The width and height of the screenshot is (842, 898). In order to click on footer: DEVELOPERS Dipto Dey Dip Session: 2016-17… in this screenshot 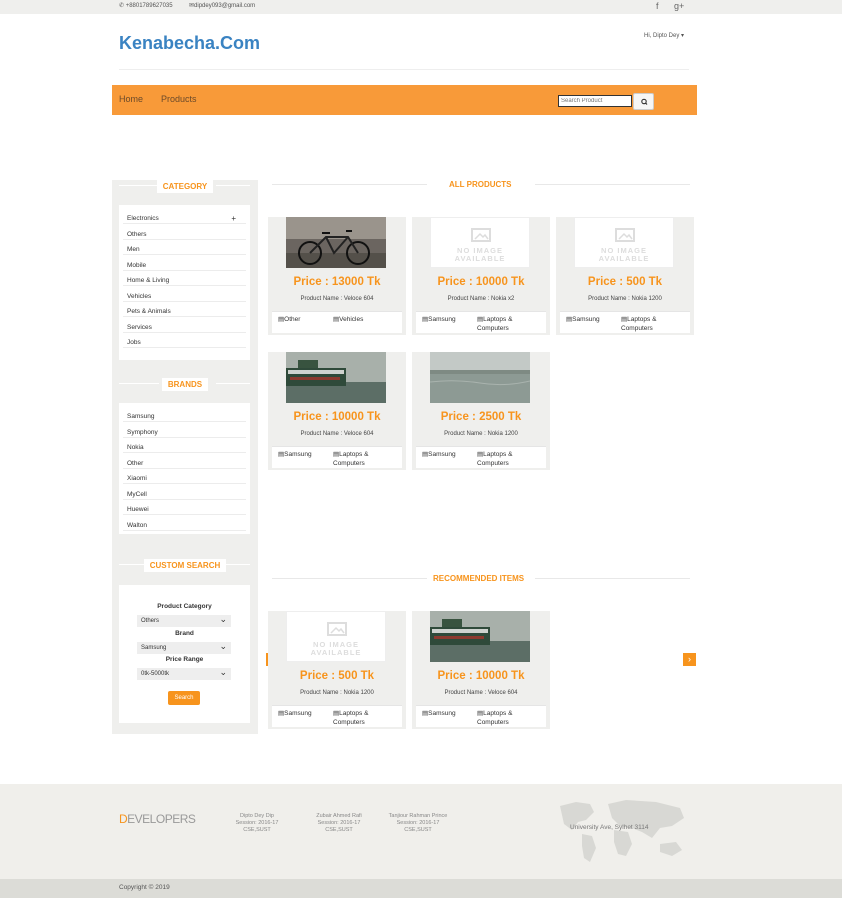, I will do `click(421, 831)`.